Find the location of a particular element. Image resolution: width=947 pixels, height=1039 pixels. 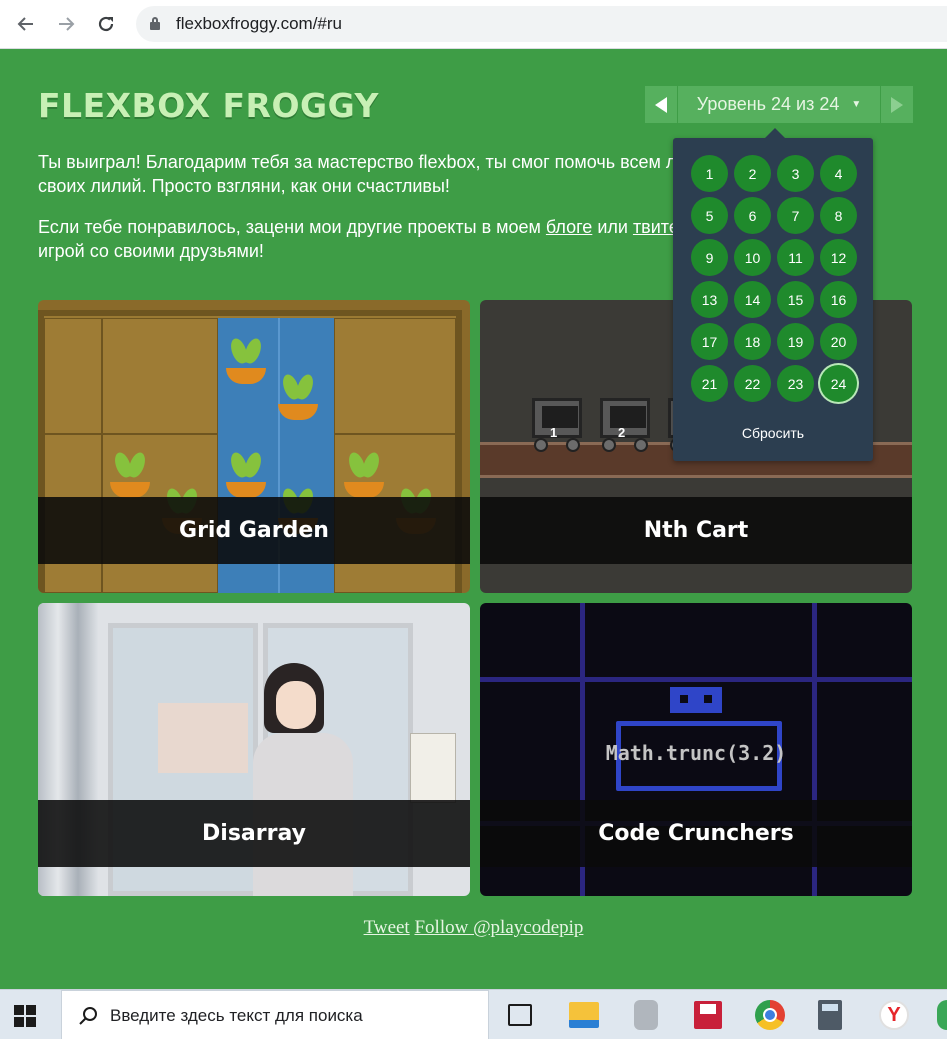

level-19-button: 19 is located at coordinates (795, 341).